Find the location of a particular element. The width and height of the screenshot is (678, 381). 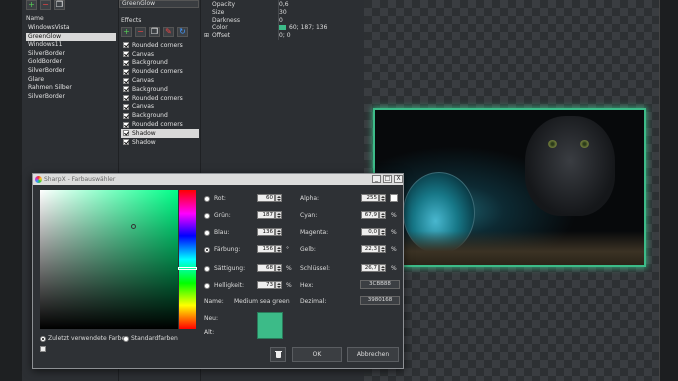

add-effect-button: + is located at coordinates (126, 32).